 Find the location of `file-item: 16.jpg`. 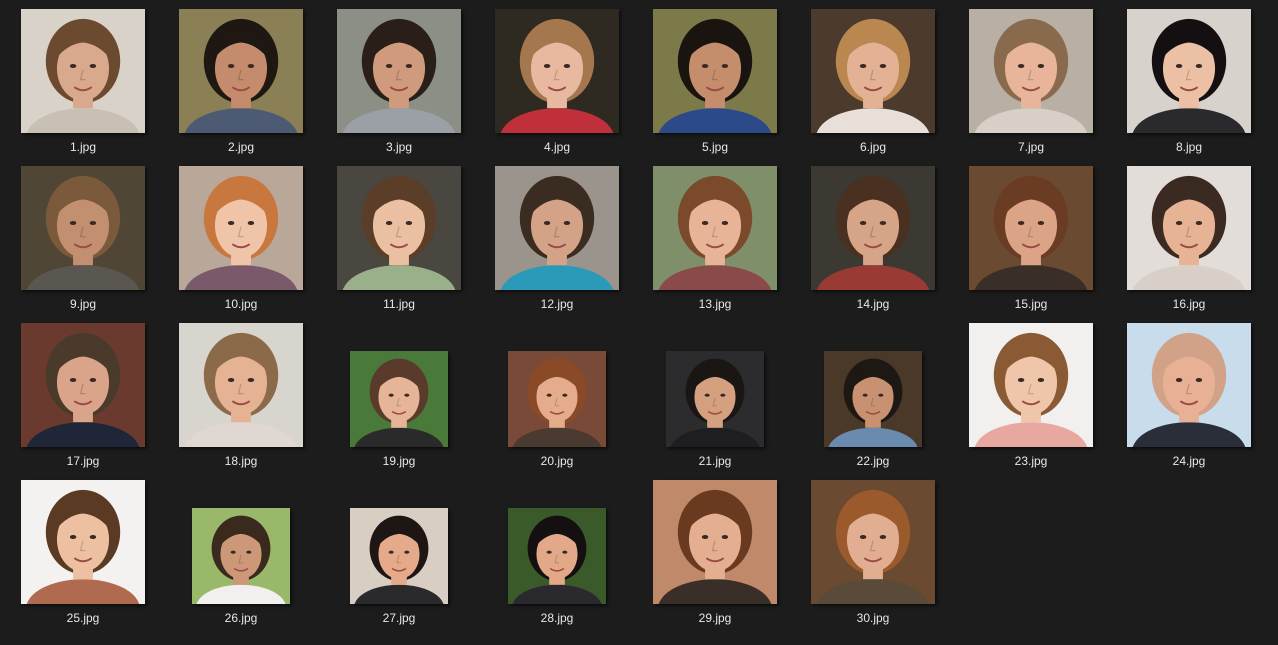

file-item: 16.jpg is located at coordinates (1189, 241).